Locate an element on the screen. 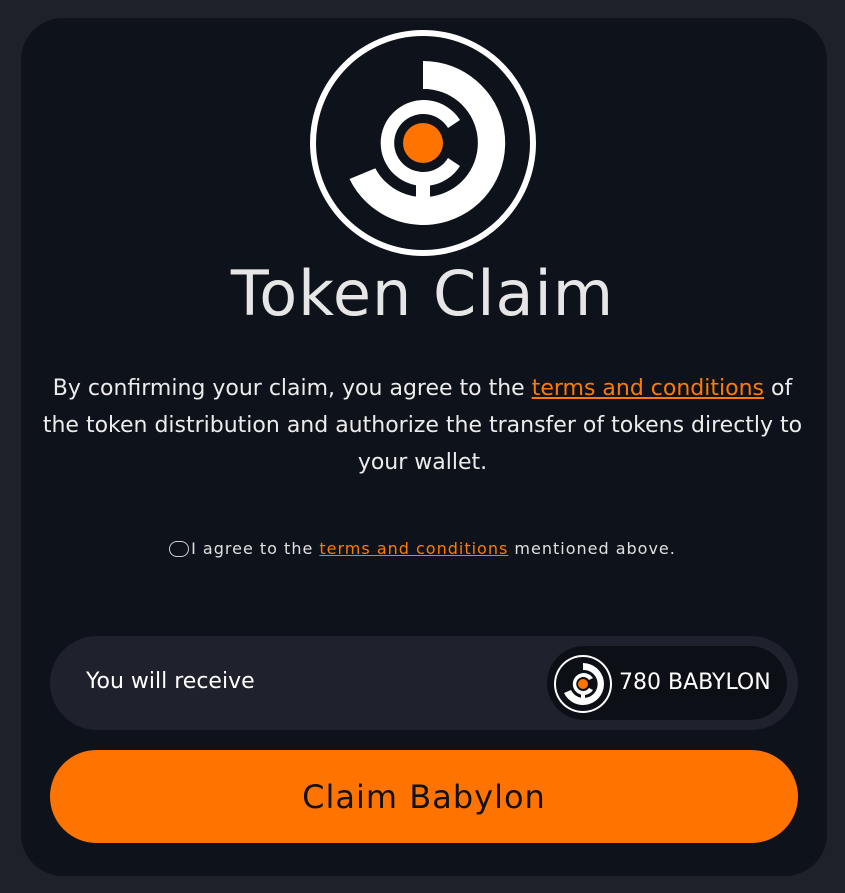 The image size is (845, 893). agreement-text-start: I agree to the is located at coordinates (252, 548).